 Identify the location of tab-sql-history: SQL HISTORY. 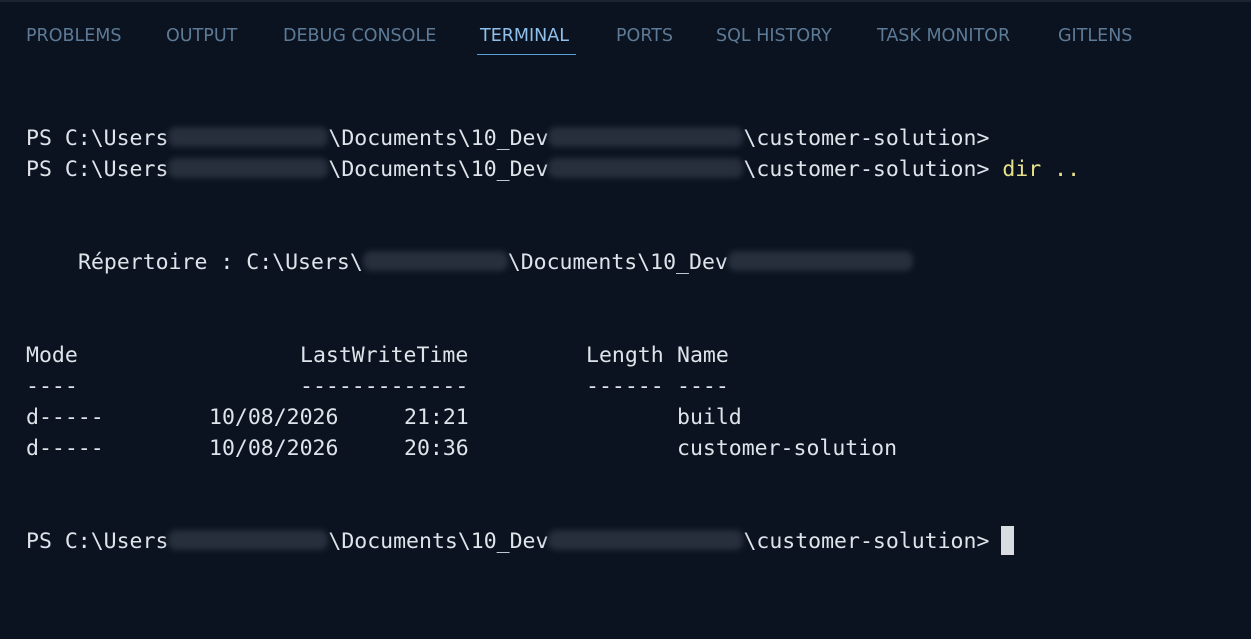
(774, 38).